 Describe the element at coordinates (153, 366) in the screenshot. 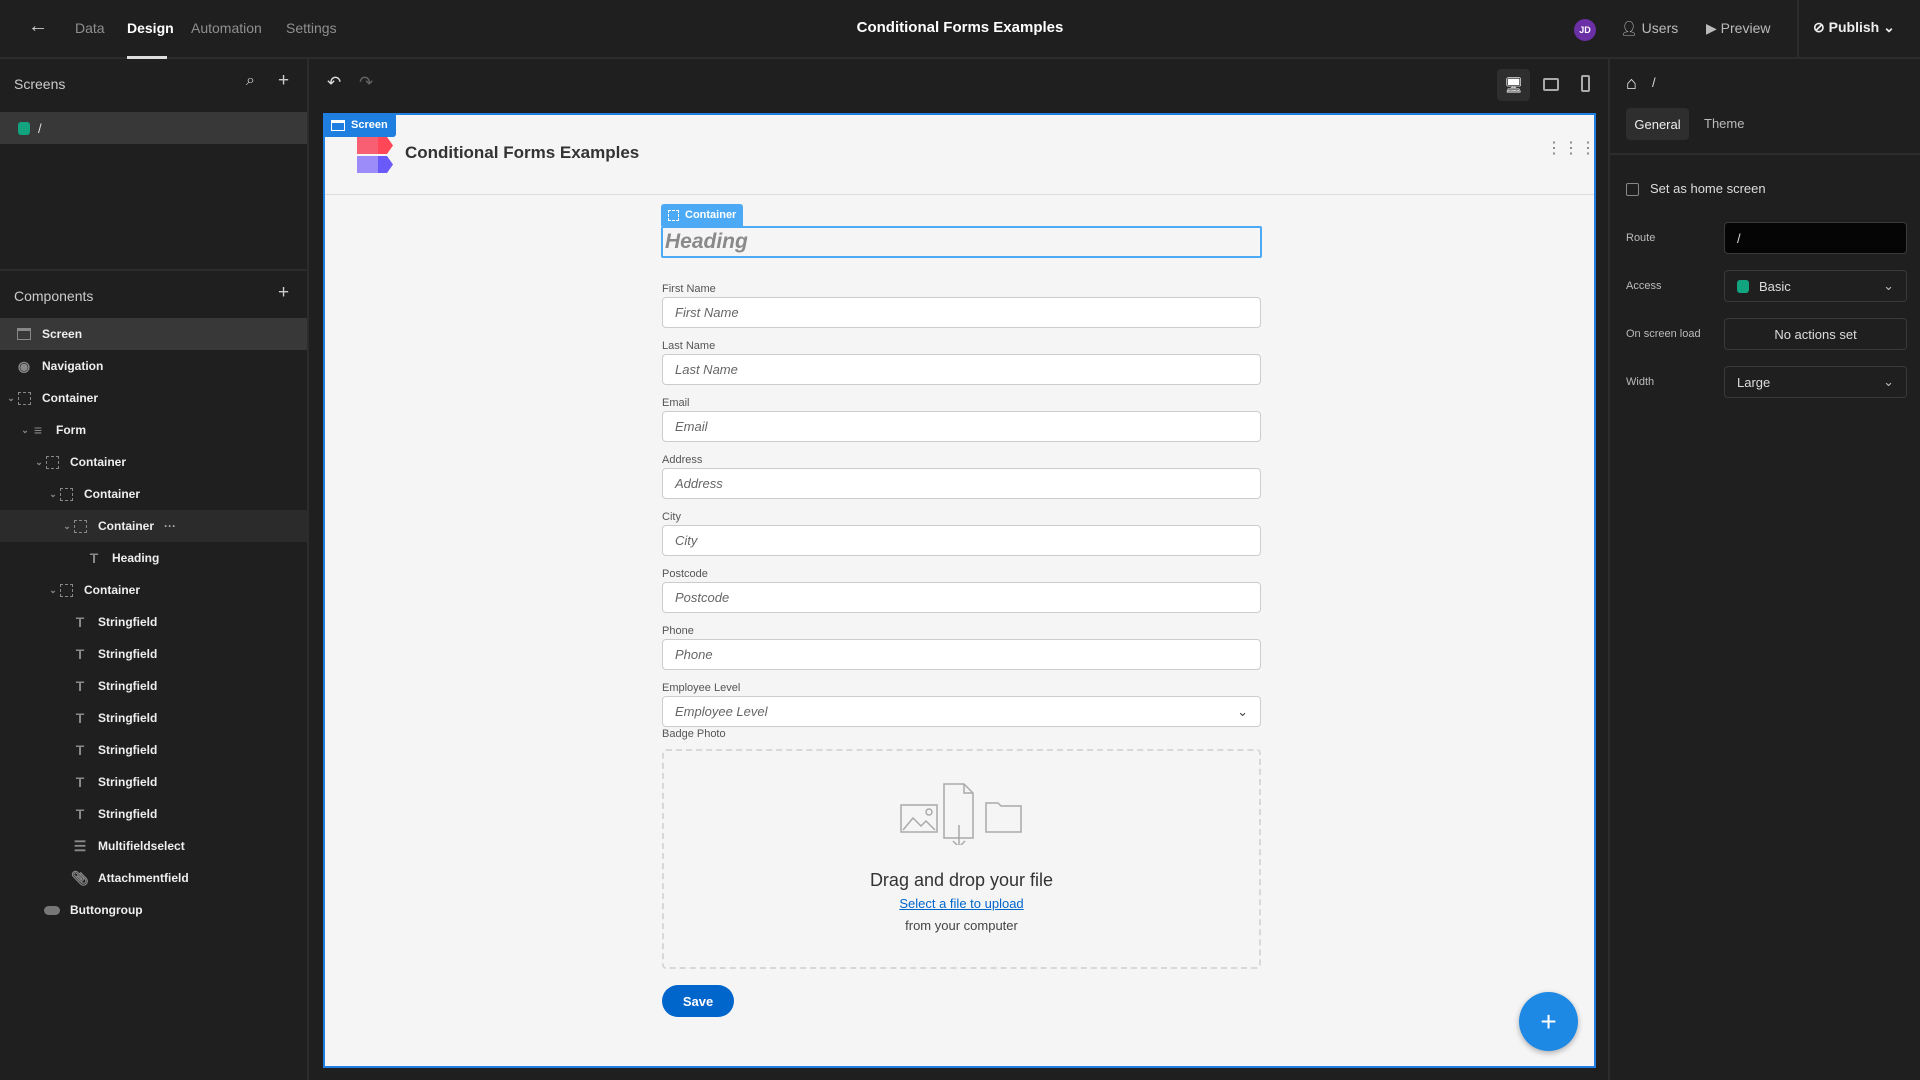

I see `tree-item: ◉ Navigation` at that location.